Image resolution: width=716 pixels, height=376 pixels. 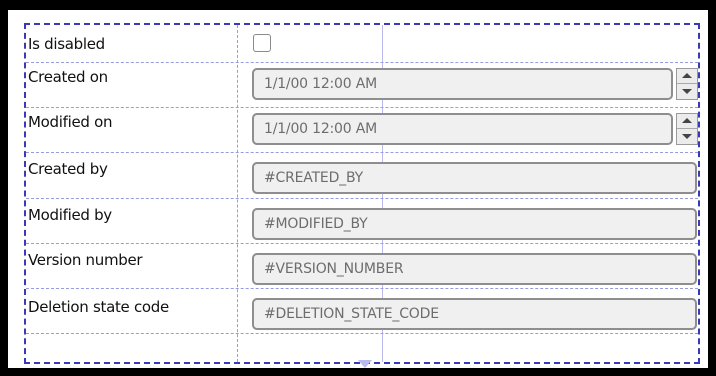 I want to click on modified-on-datetime-field: 1/1/00 12:00 AM, so click(x=462, y=129).